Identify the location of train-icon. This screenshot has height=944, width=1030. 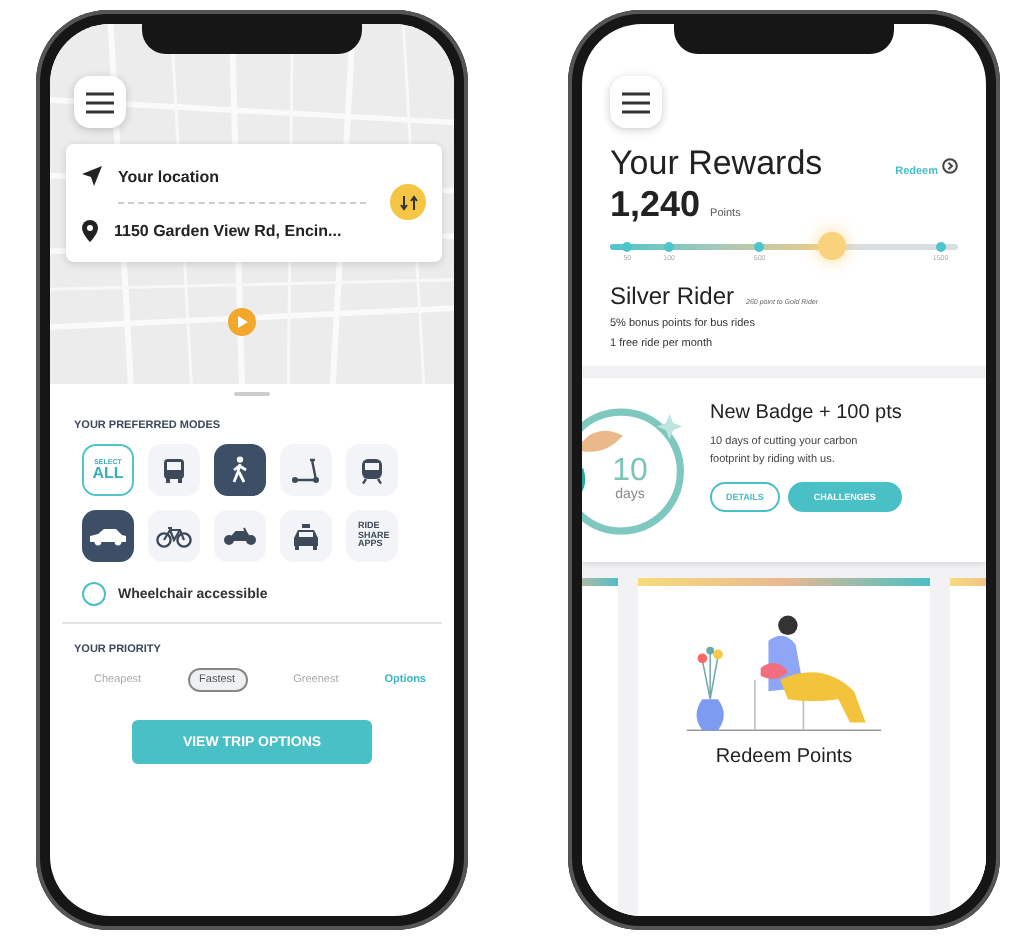
(372, 470).